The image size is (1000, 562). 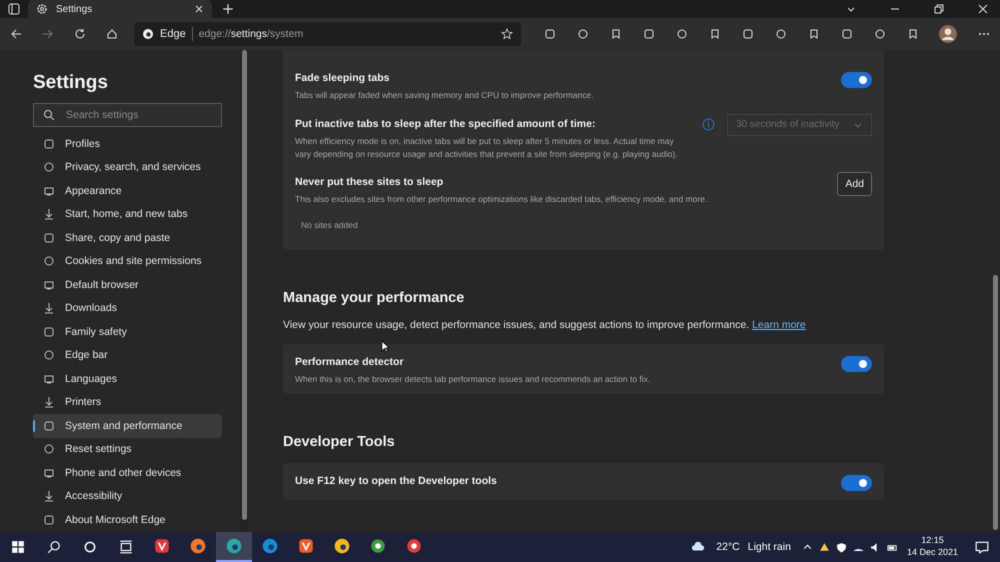 I want to click on add-button: Add, so click(x=854, y=184).